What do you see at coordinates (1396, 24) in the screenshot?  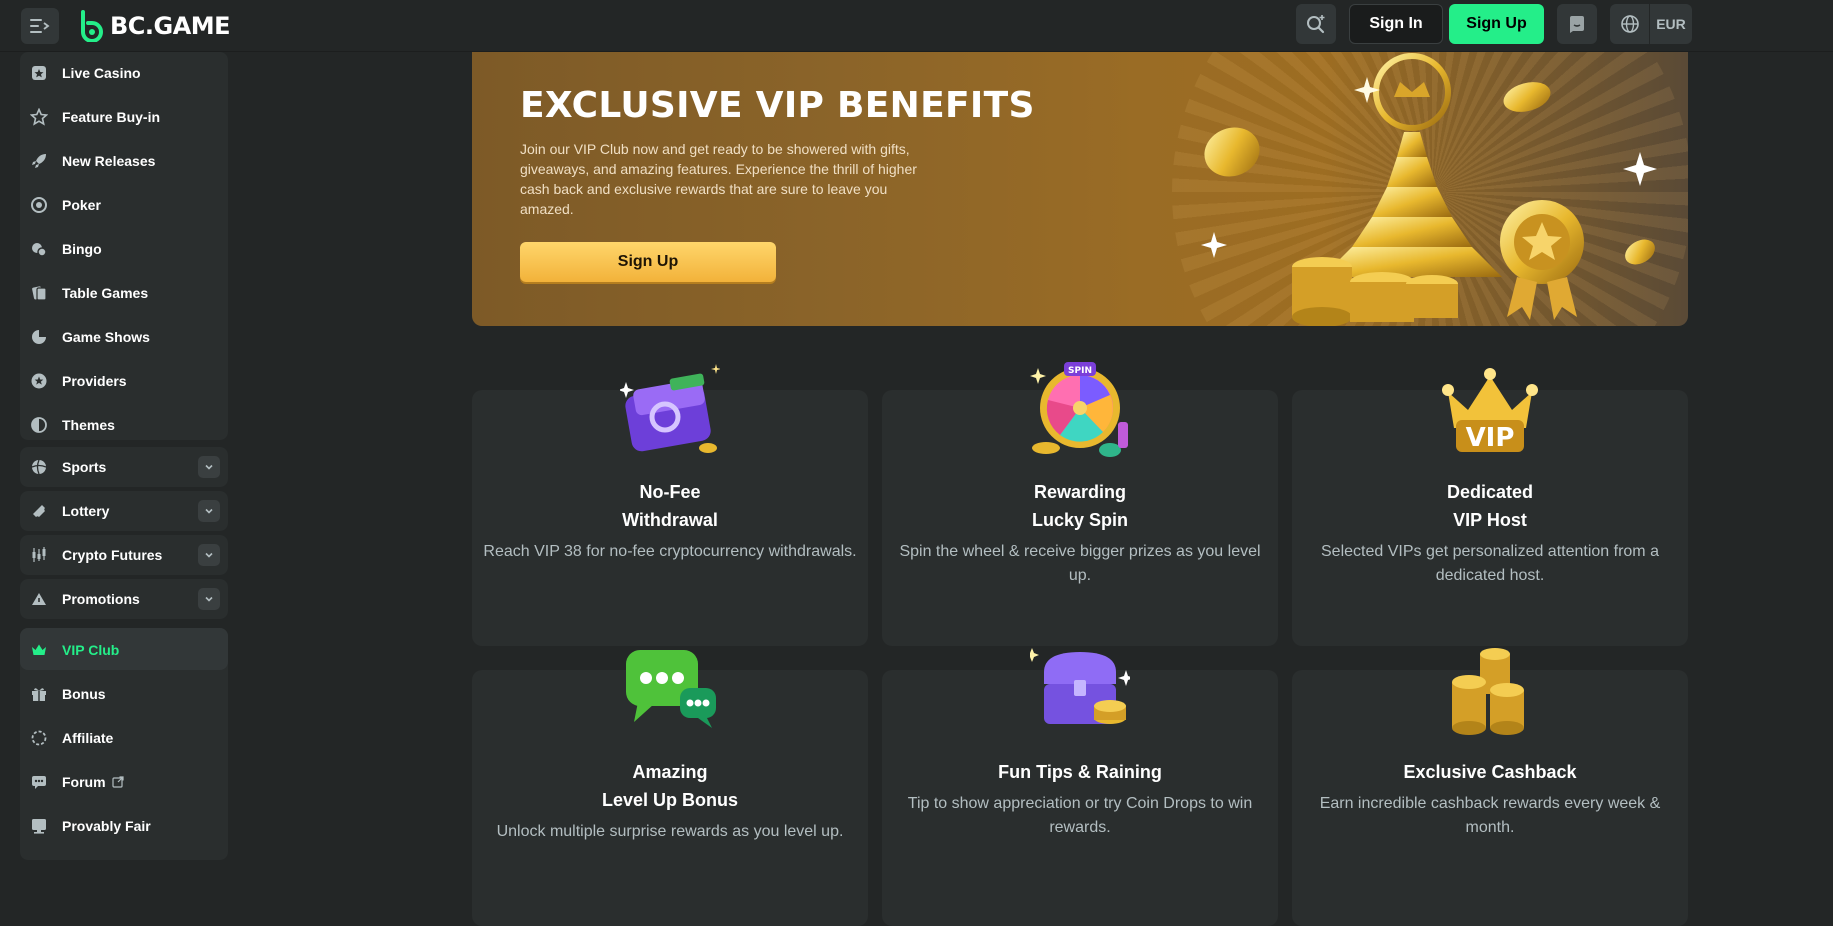 I see `sign-in-button: Sign In` at bounding box center [1396, 24].